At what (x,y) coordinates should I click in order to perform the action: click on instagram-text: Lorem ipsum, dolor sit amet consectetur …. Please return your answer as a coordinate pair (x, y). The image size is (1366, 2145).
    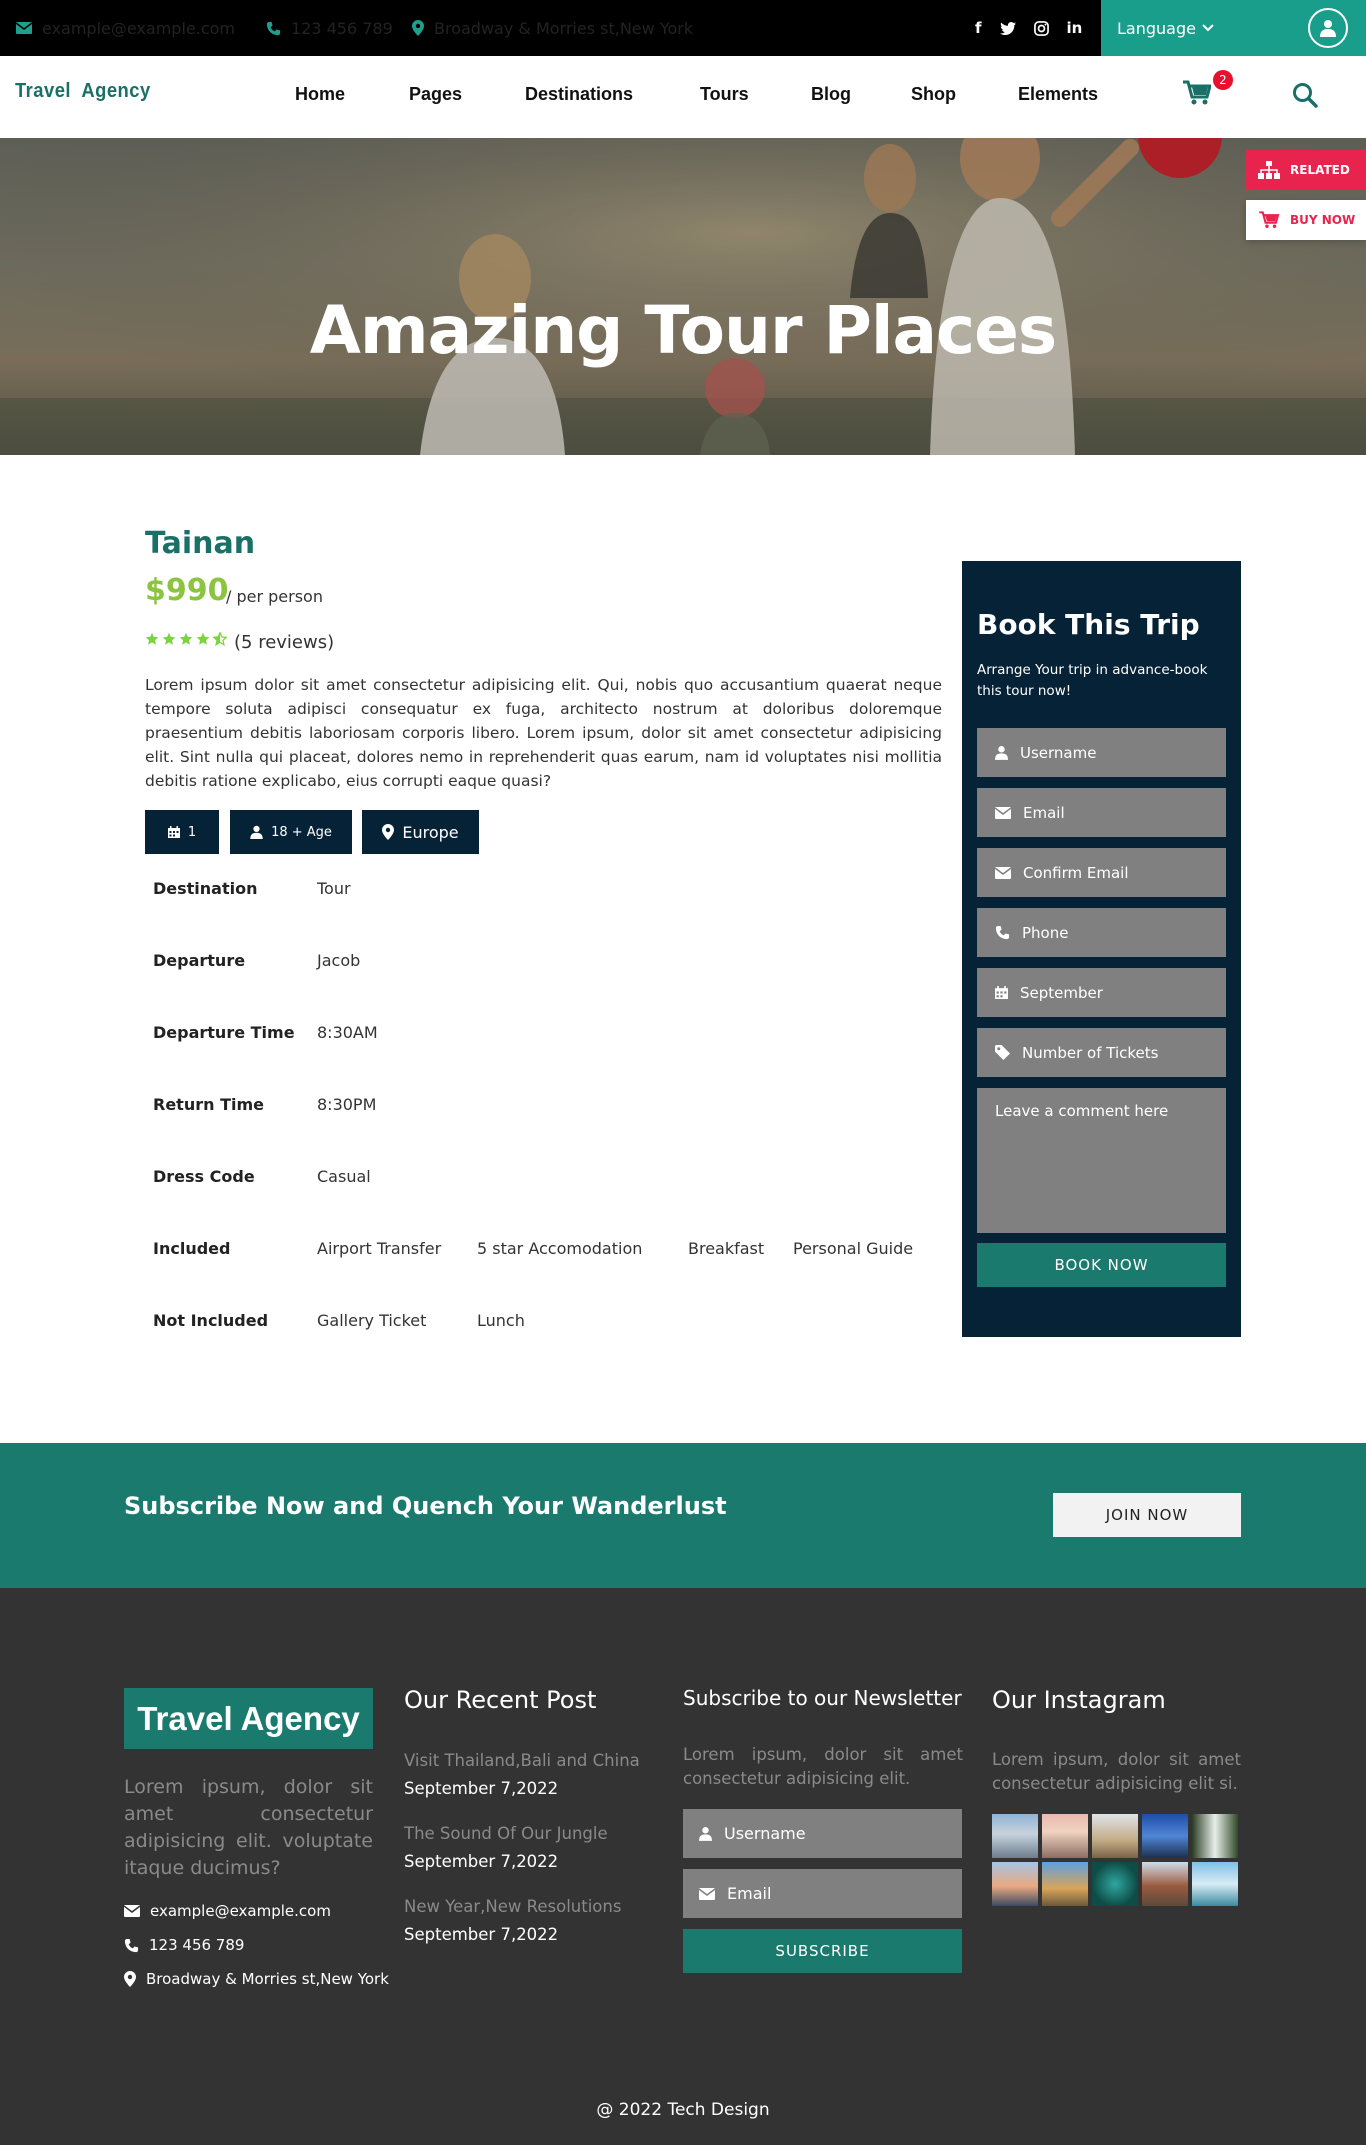
    Looking at the image, I should click on (1116, 1771).